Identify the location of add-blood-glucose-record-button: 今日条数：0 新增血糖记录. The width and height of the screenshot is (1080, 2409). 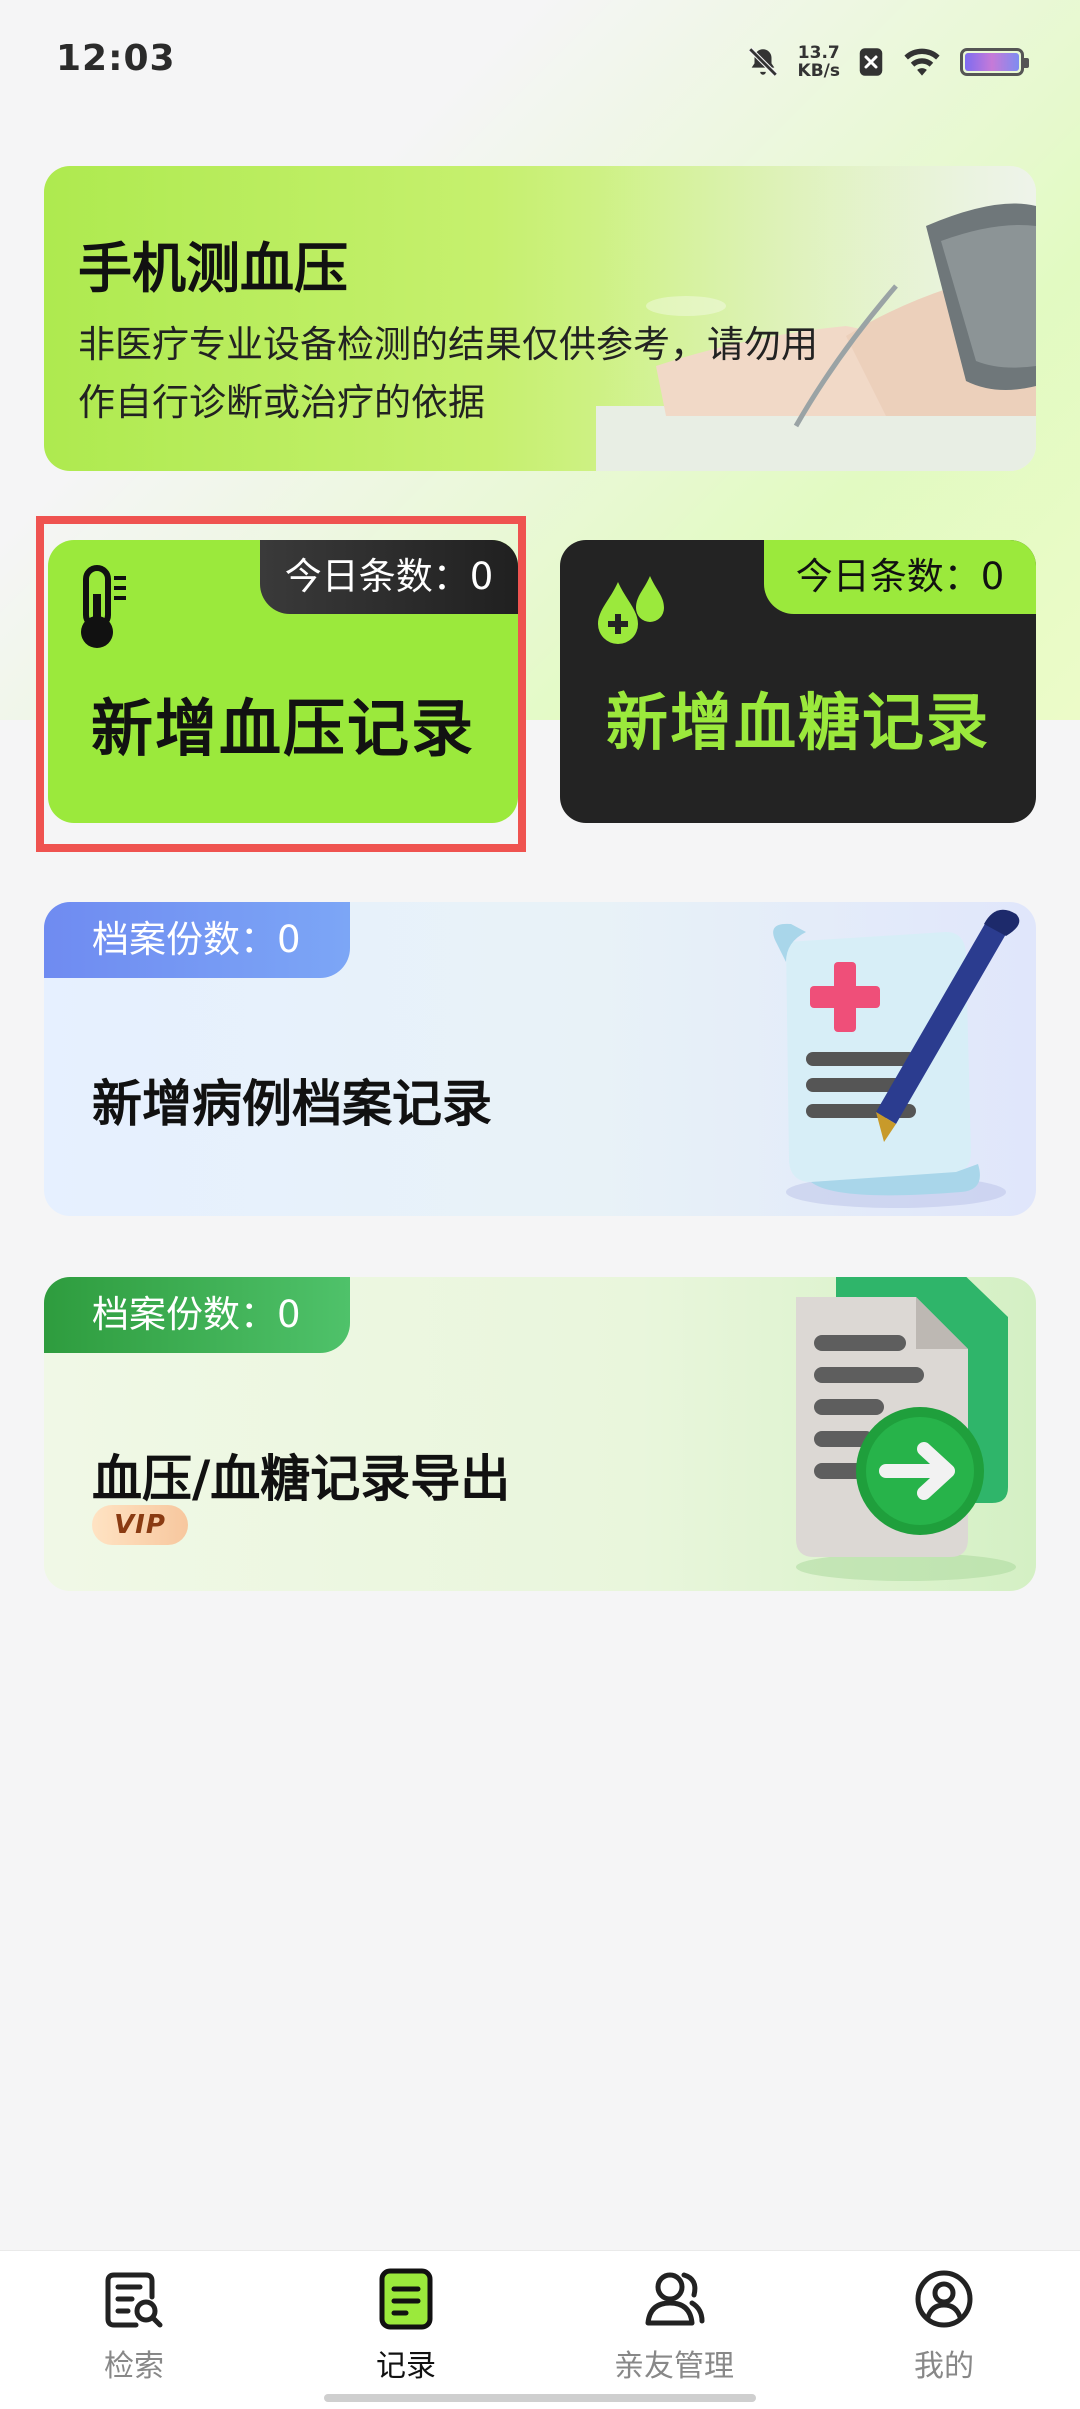
(798, 681).